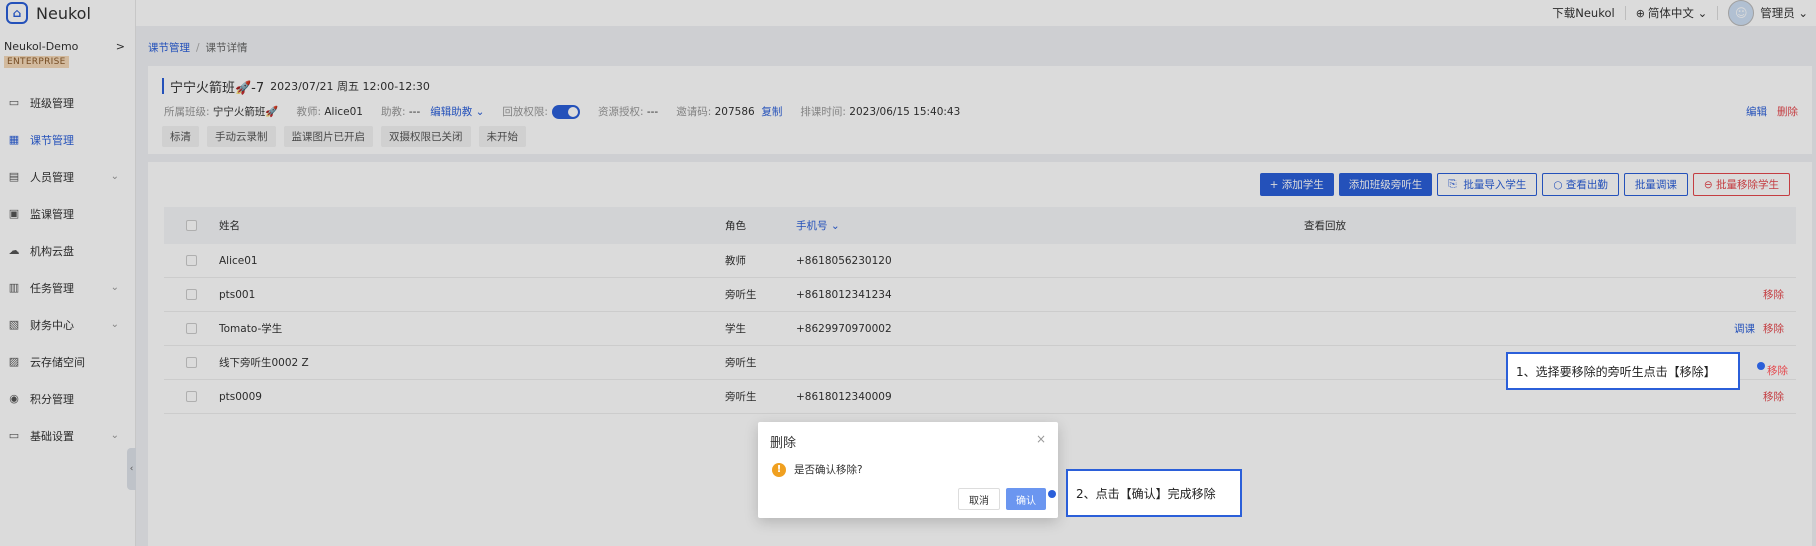 The width and height of the screenshot is (1816, 546). Describe the element at coordinates (828, 470) in the screenshot. I see `dialog-message: 是否确认移除?` at that location.